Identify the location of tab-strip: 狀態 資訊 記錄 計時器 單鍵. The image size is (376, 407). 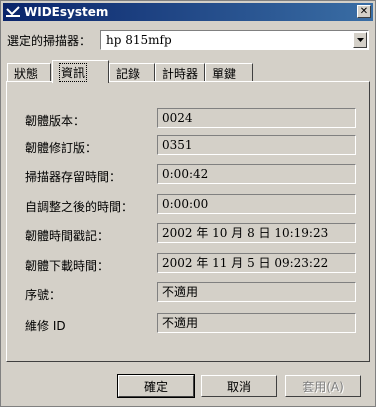
(188, 71).